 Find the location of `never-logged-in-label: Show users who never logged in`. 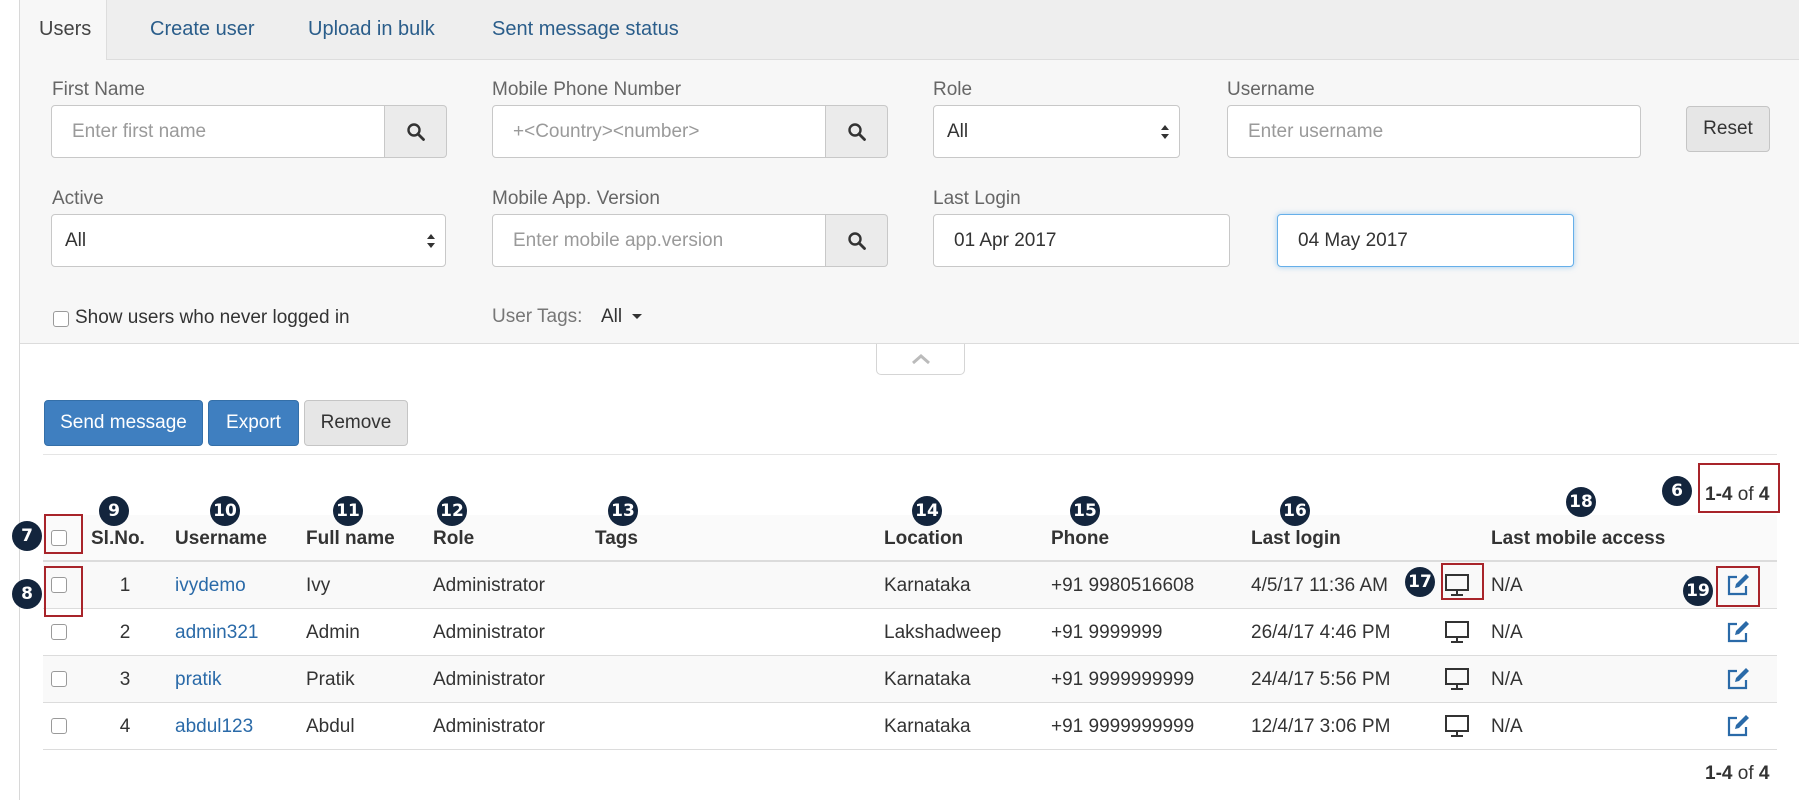

never-logged-in-label: Show users who never logged in is located at coordinates (212, 317).